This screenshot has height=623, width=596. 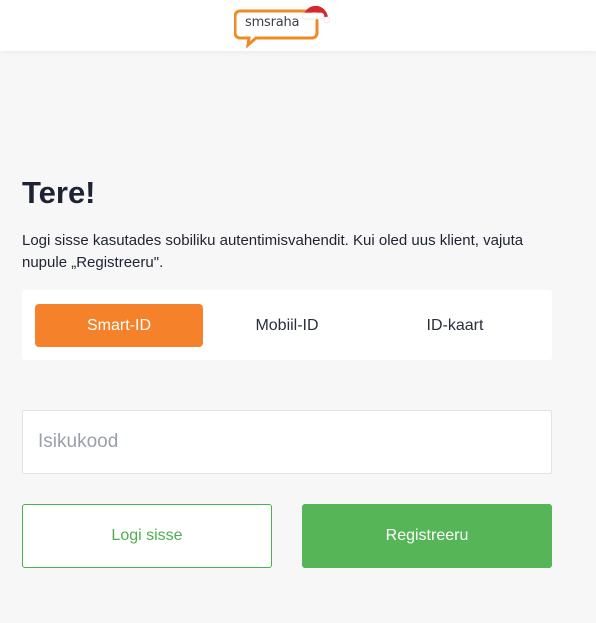 I want to click on register-button: Registreeru, so click(x=427, y=536).